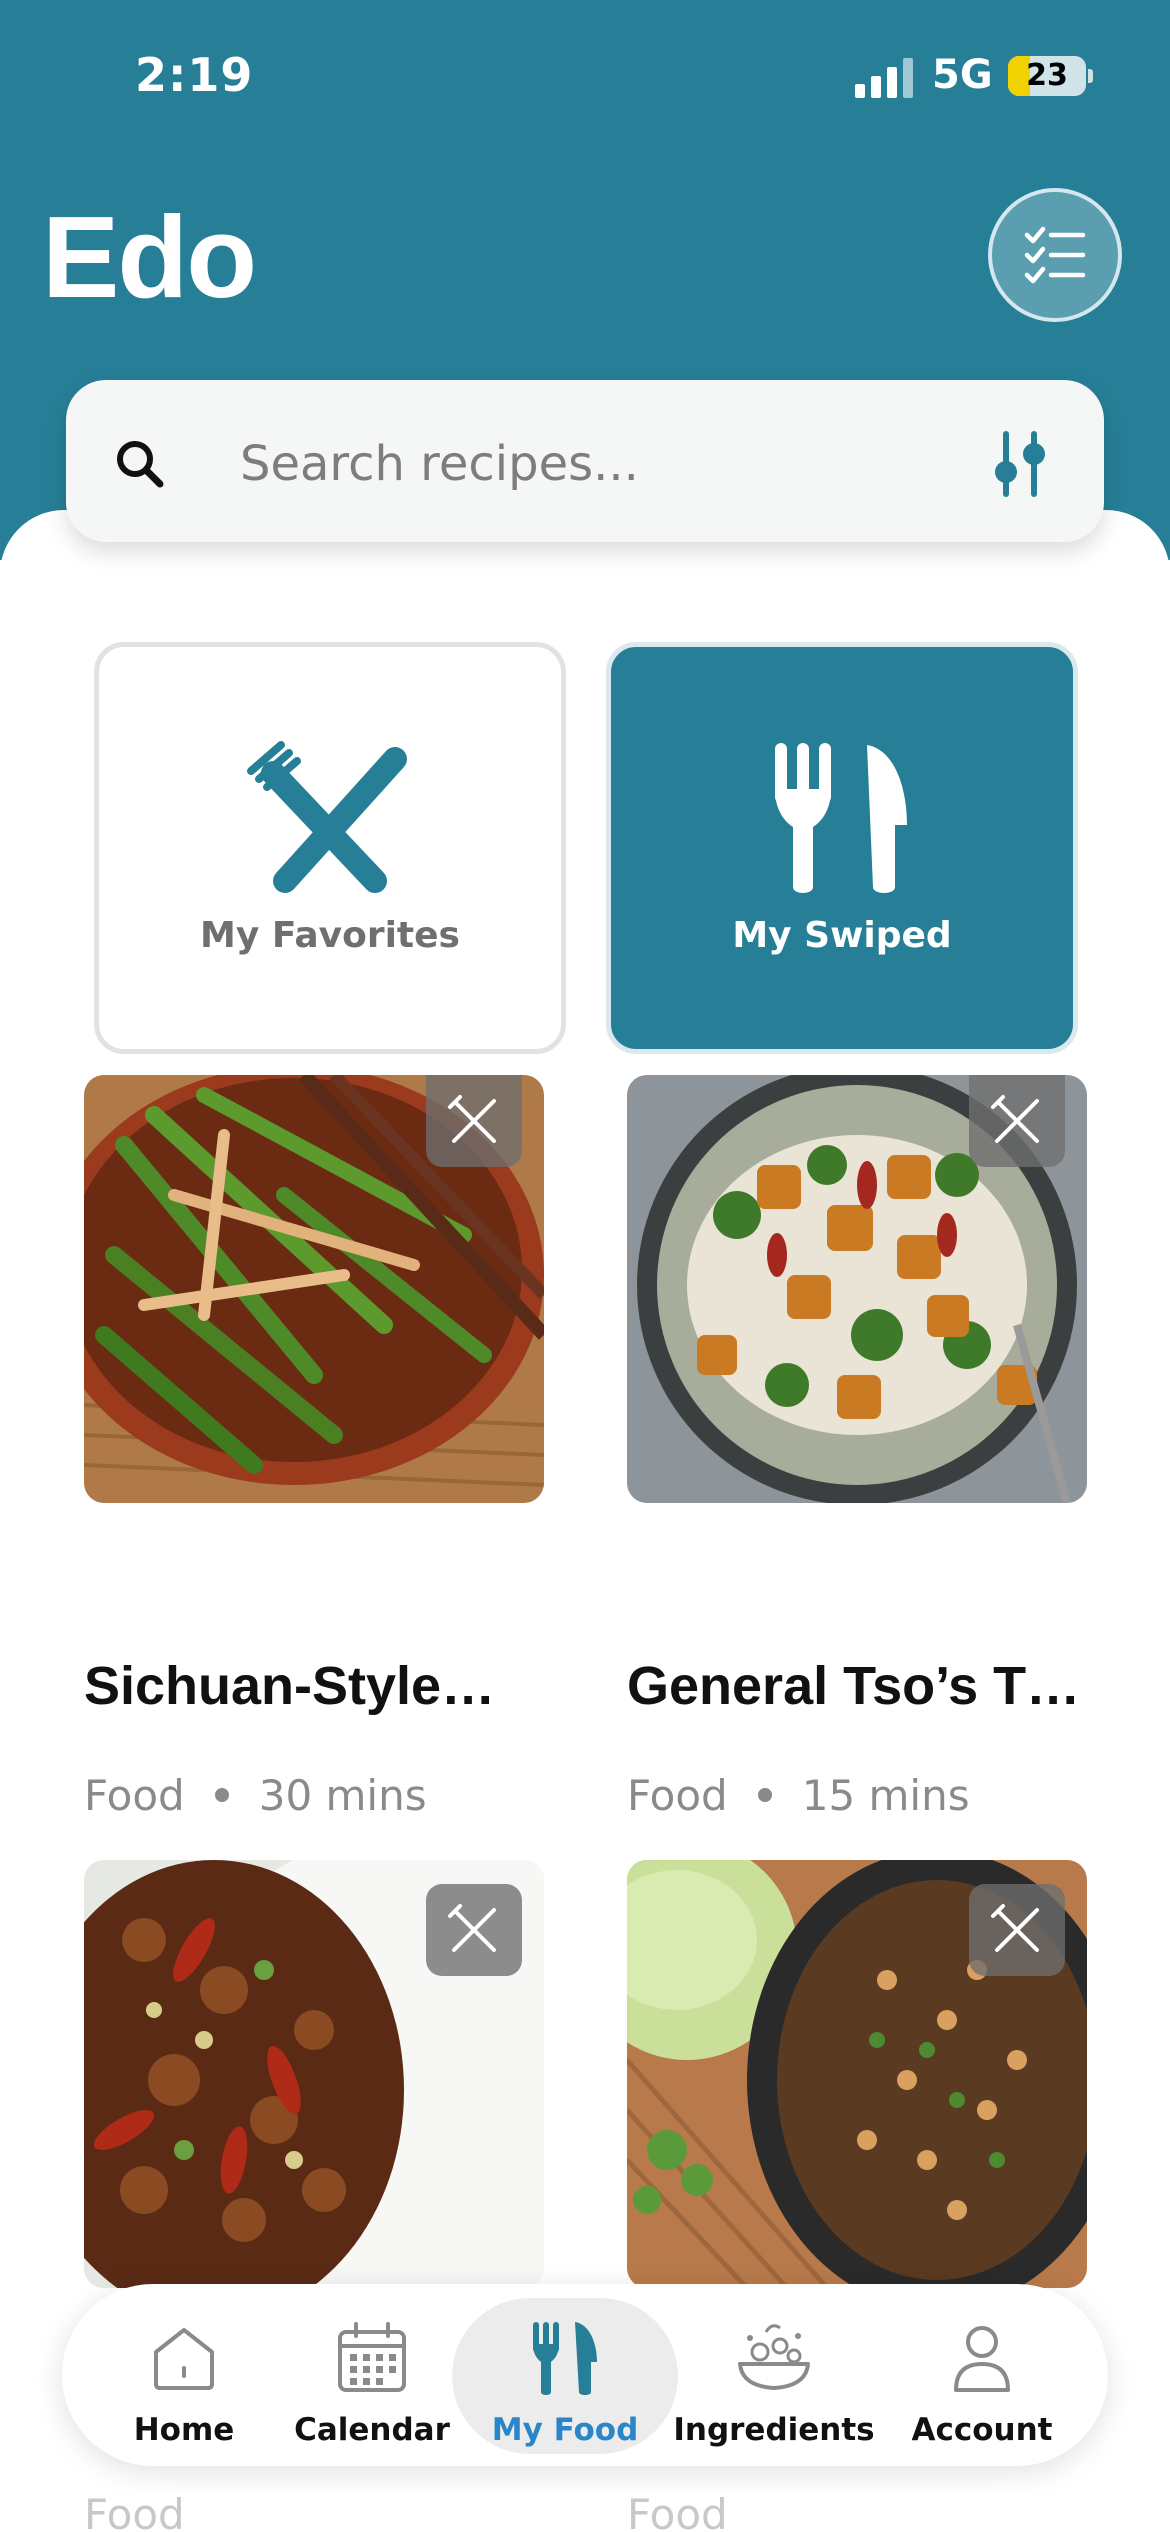  Describe the element at coordinates (149, 257) in the screenshot. I see `app-title: Edo` at that location.